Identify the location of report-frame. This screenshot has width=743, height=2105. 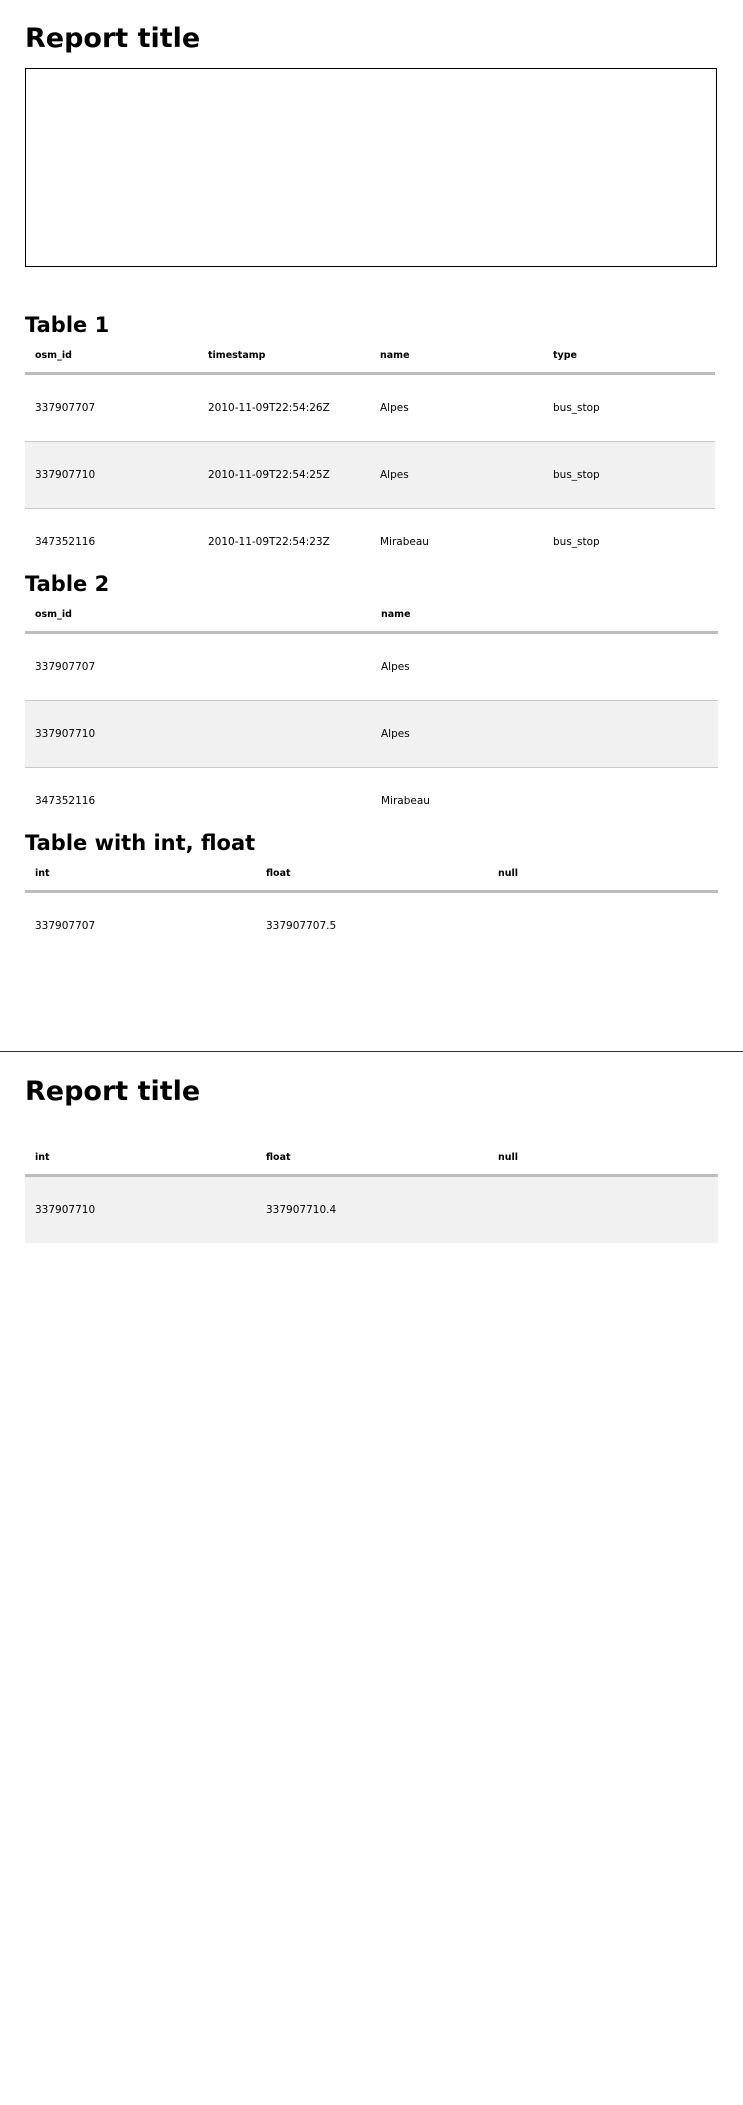
(371, 167).